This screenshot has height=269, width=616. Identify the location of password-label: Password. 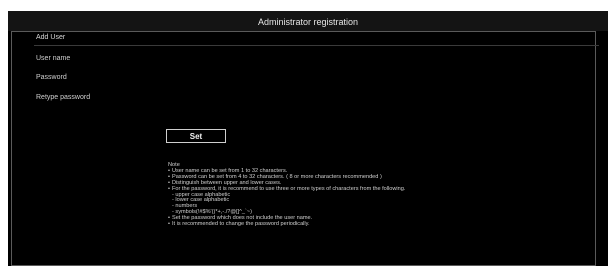
(51, 77).